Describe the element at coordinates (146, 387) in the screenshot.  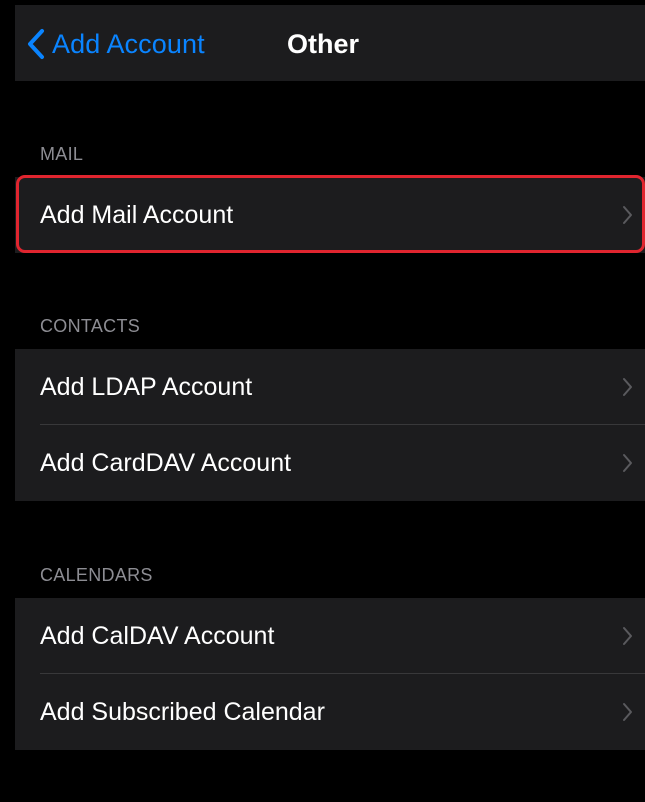
I see `row-label: Add LDAP Account` at that location.